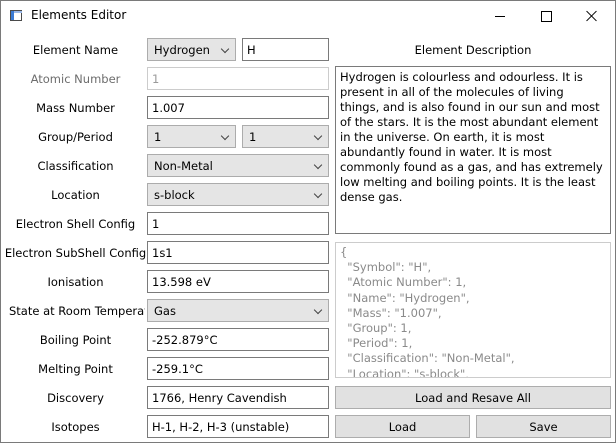 The height and width of the screenshot is (443, 616). Describe the element at coordinates (75, 397) in the screenshot. I see `discovery-label: Discovery` at that location.